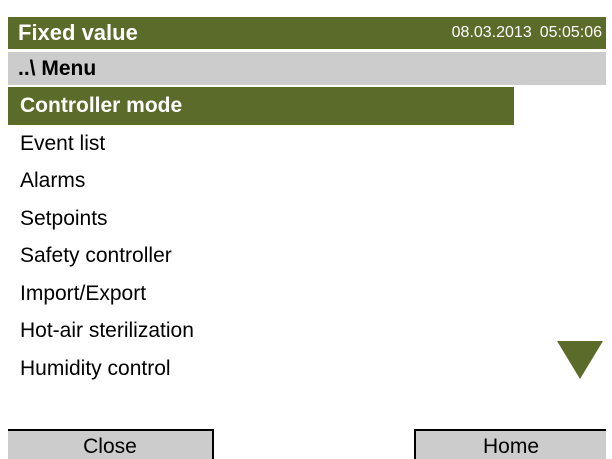 The image size is (612, 459). What do you see at coordinates (307, 68) in the screenshot?
I see `breadcrumb: ..\ Menu` at bounding box center [307, 68].